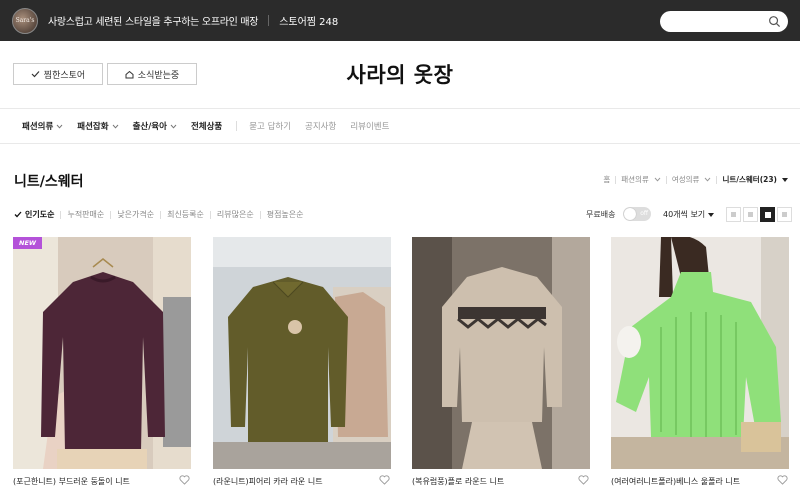  What do you see at coordinates (686, 179) in the screenshot?
I see `breadcrumb-item: 여성의류` at bounding box center [686, 179].